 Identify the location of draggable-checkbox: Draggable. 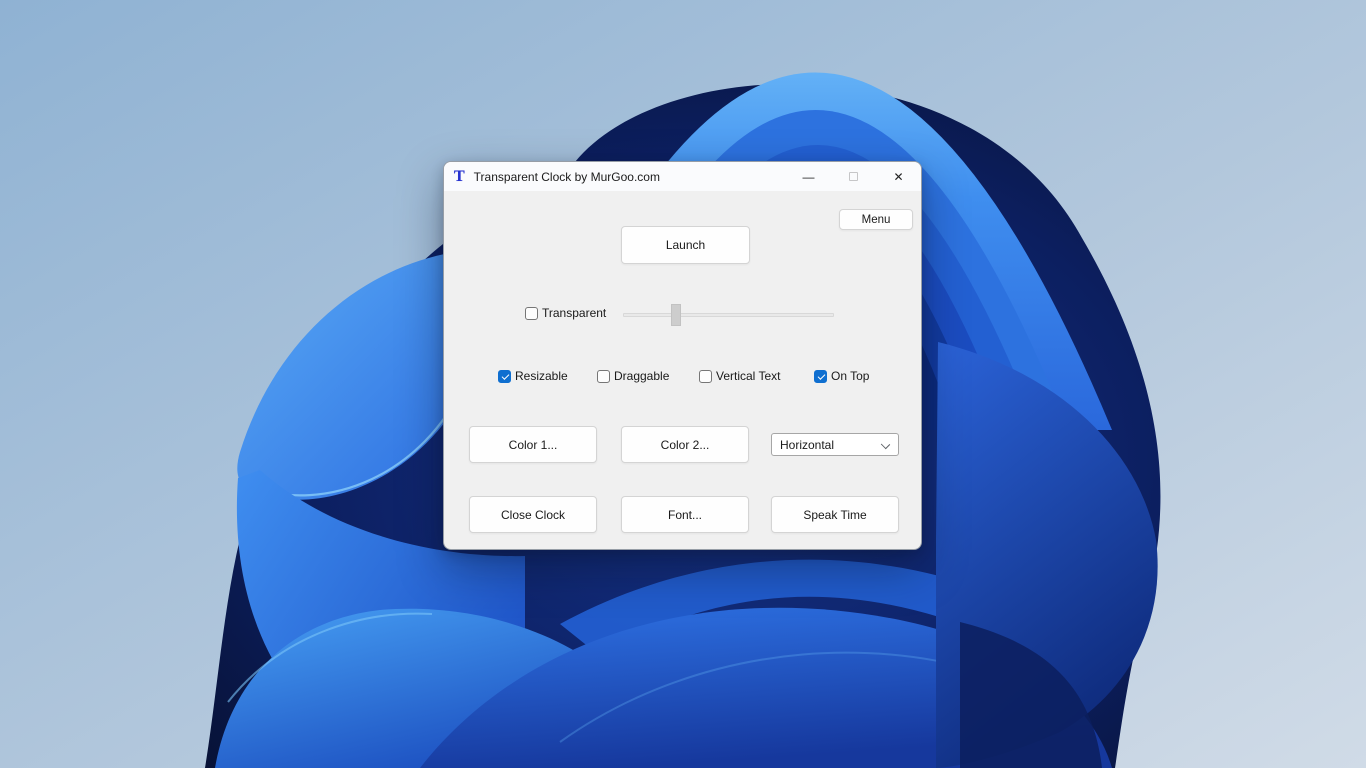
(633, 376).